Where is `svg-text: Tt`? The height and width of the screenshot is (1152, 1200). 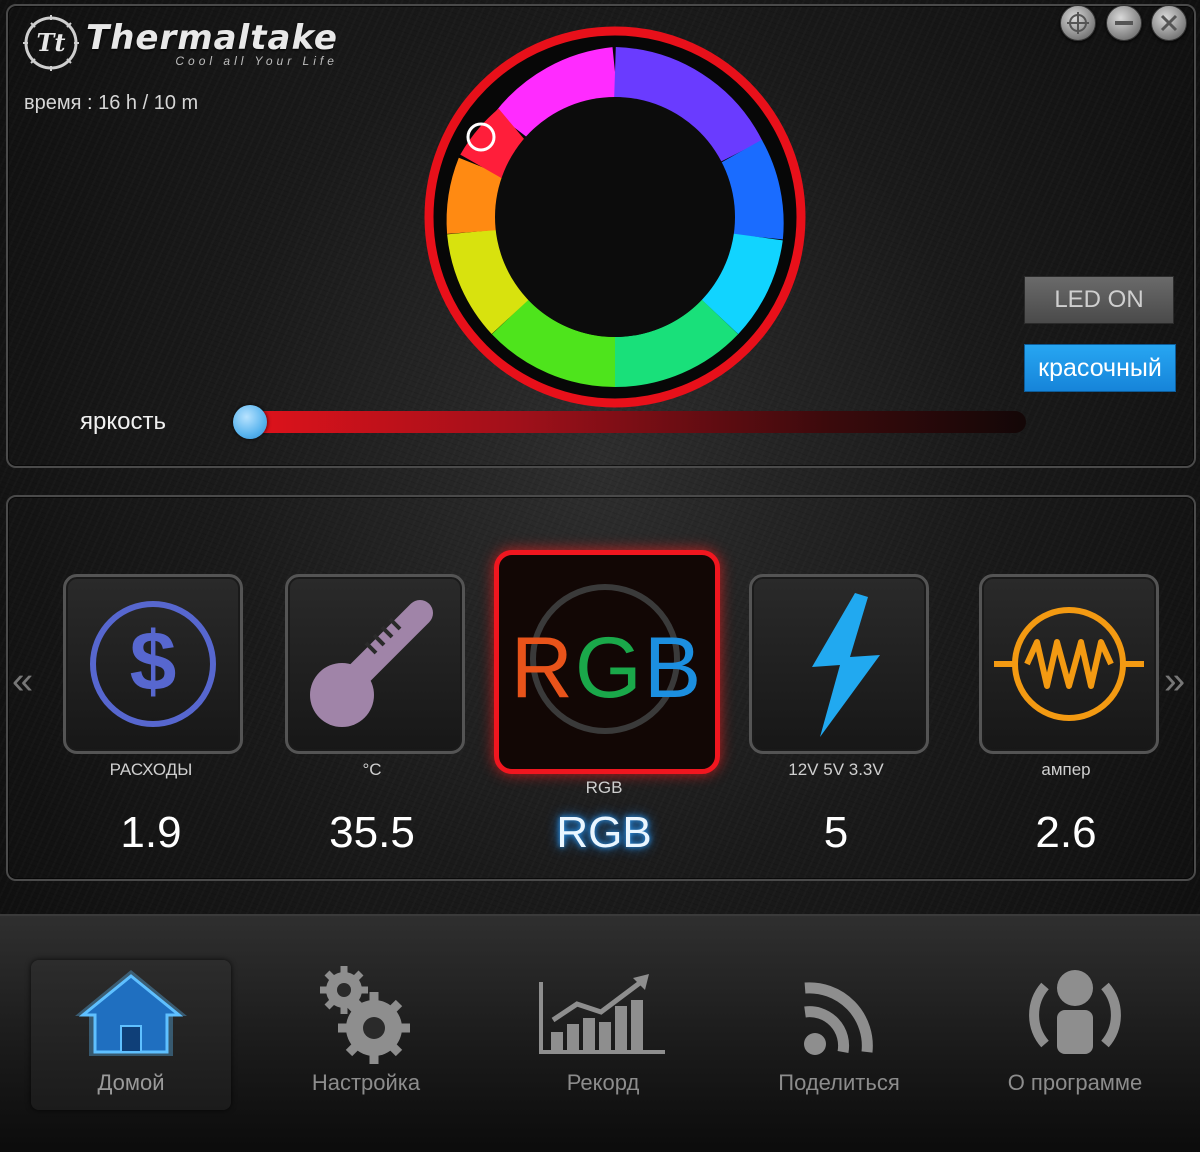 svg-text: Tt is located at coordinates (51, 42).